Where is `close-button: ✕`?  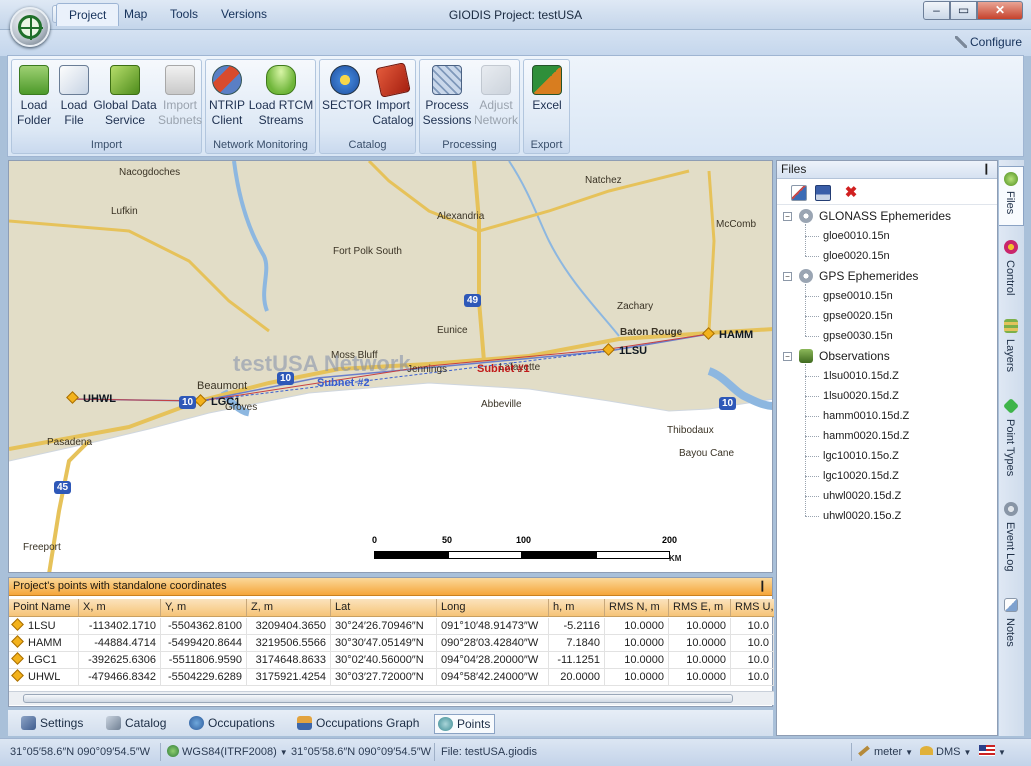
close-button: ✕ is located at coordinates (1000, 10).